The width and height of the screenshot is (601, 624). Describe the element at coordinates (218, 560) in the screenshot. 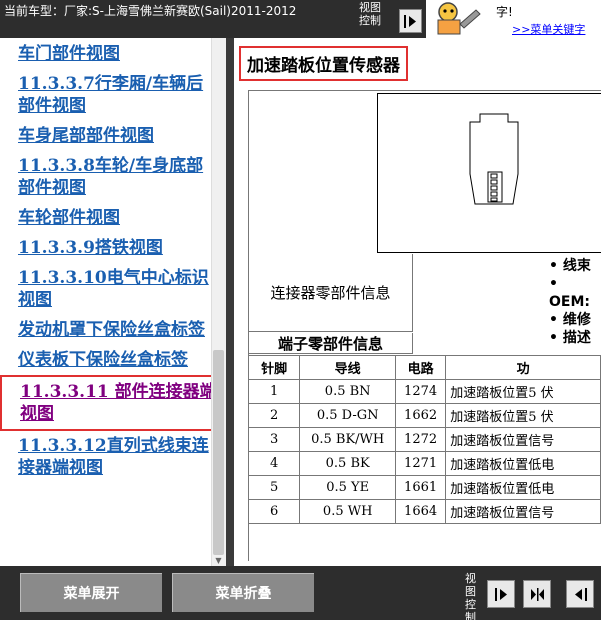

I see `scroll-down-arrow-icon: ▼` at that location.